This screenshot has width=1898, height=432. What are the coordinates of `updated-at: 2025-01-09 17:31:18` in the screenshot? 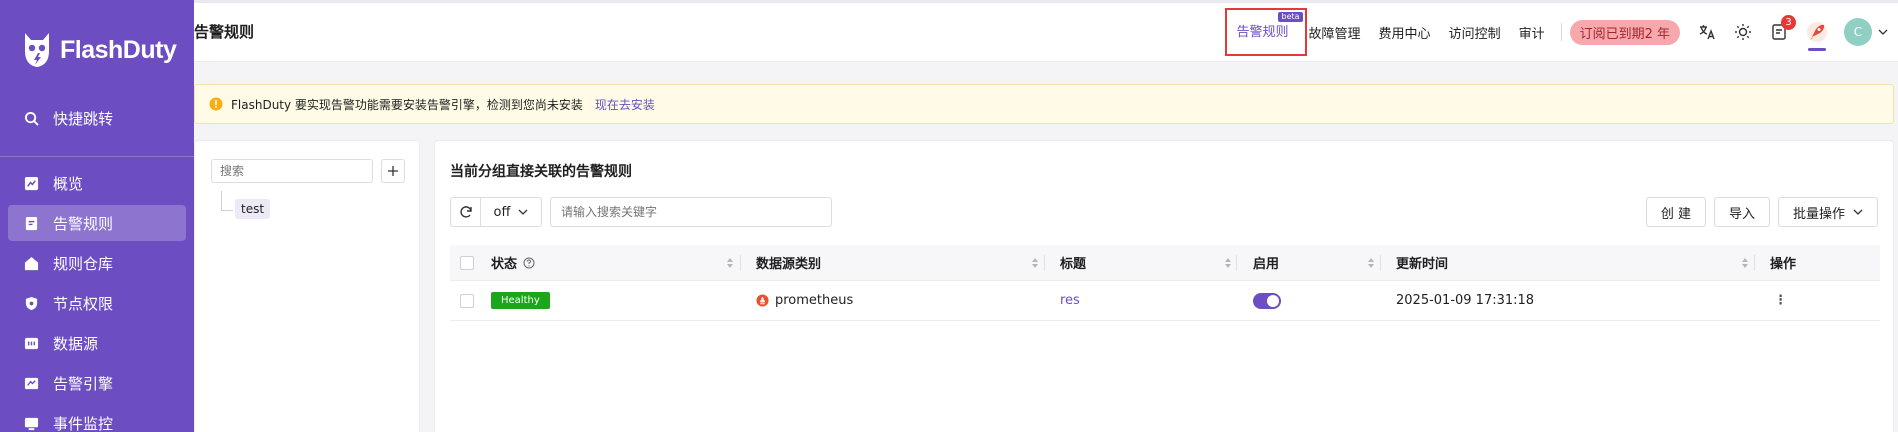 It's located at (1465, 300).